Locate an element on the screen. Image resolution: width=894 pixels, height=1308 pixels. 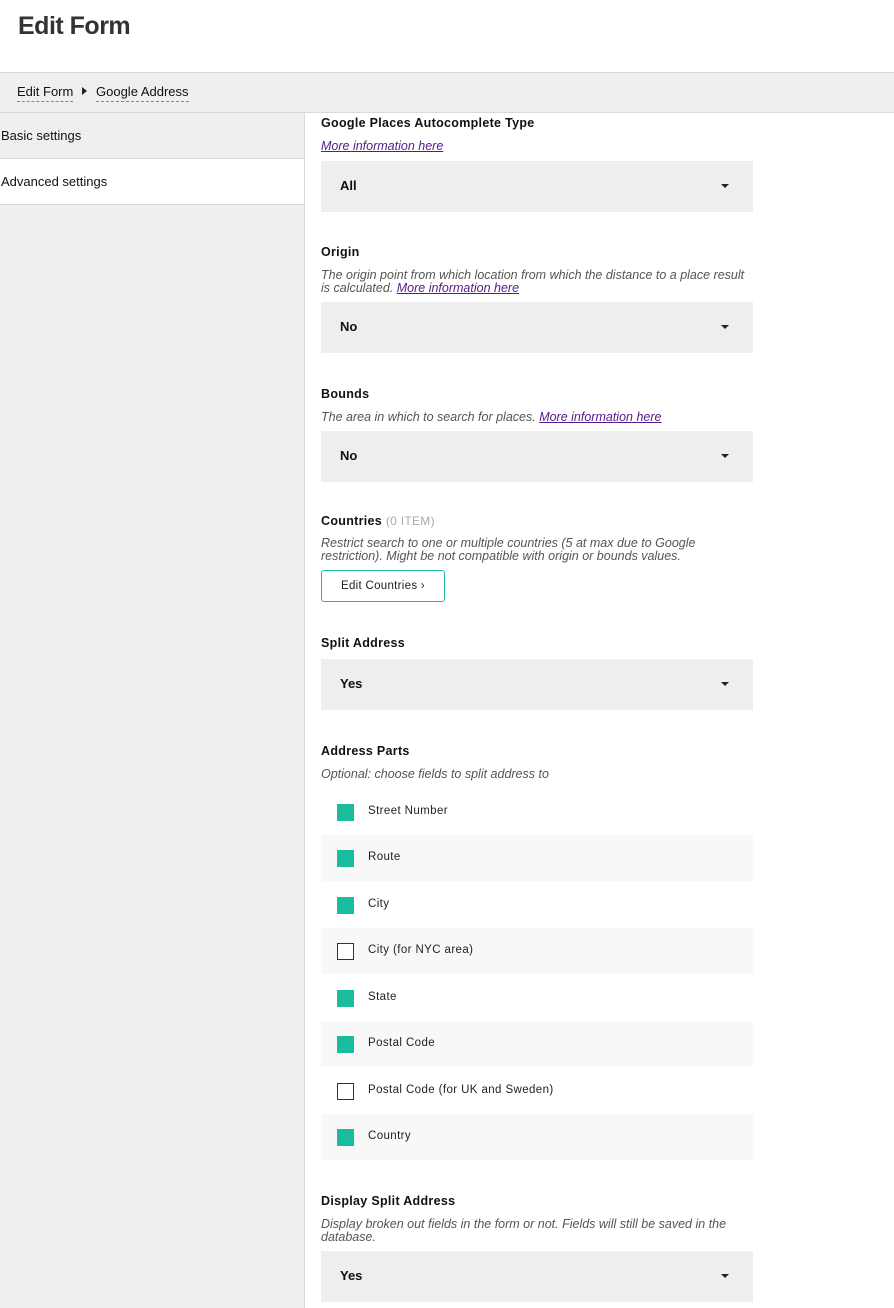
address-part-city-nyc: City (for NYC area) is located at coordinates (537, 951).